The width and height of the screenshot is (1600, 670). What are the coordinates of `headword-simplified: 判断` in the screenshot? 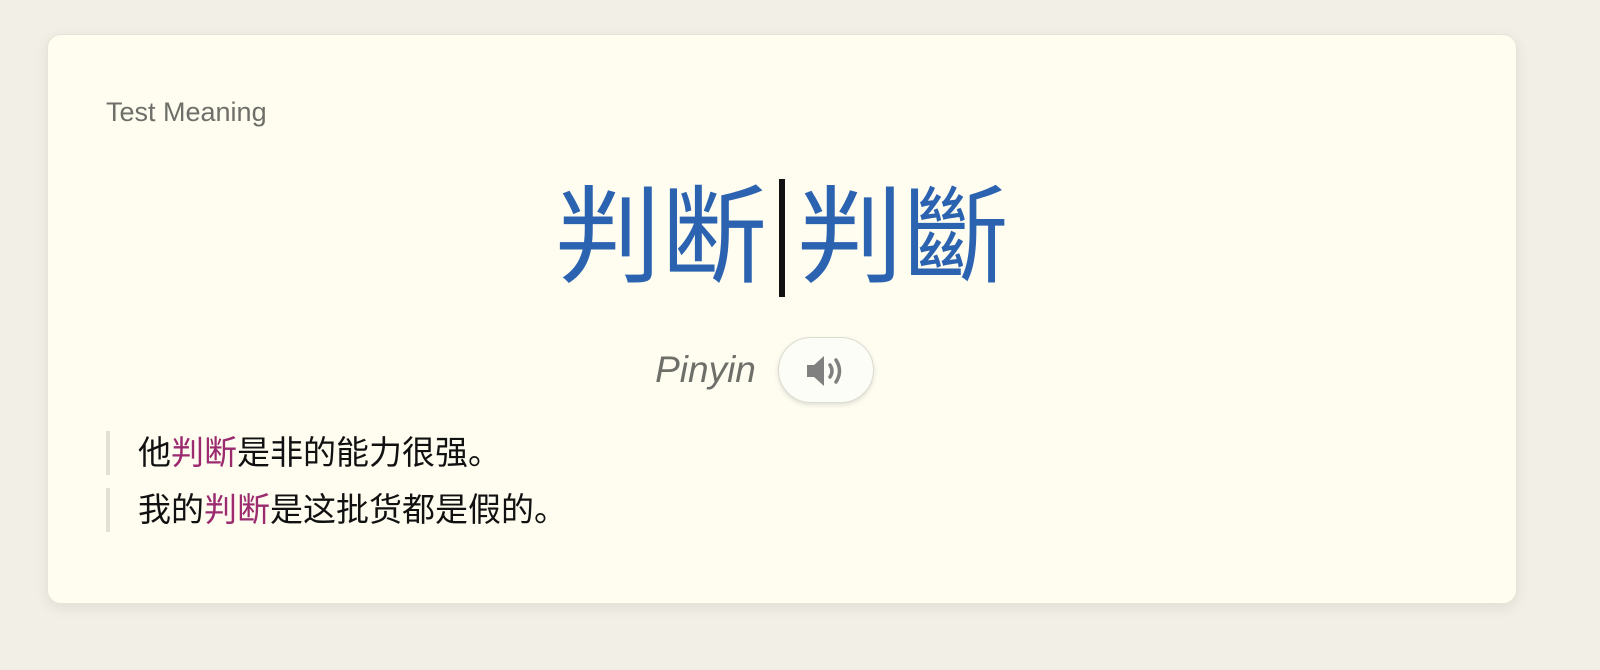 It's located at (661, 237).